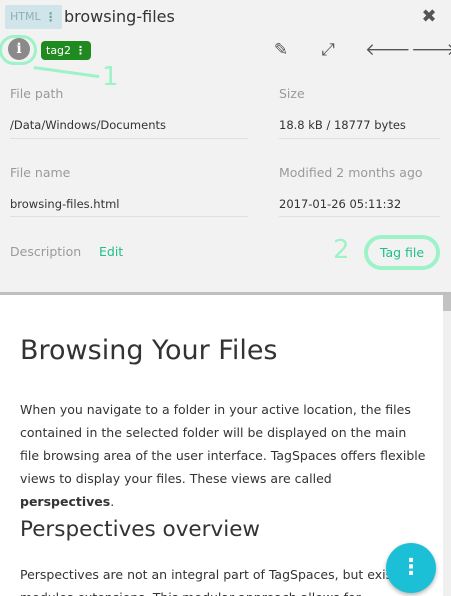 The height and width of the screenshot is (596, 451). What do you see at coordinates (140, 529) in the screenshot?
I see `document-subheading: Perspectives overview` at bounding box center [140, 529].